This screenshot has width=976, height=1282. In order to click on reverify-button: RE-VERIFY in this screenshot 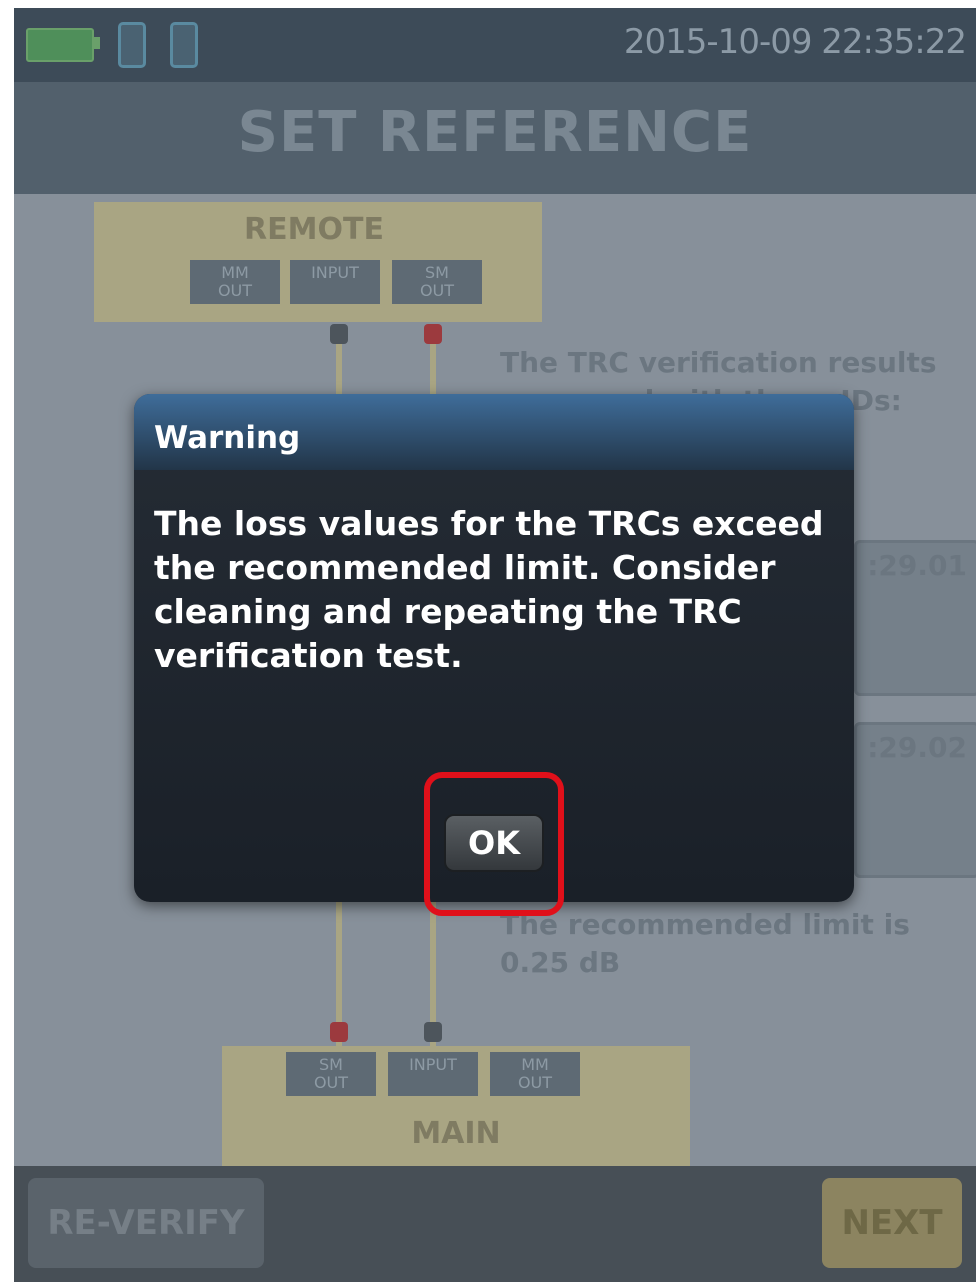, I will do `click(146, 1223)`.